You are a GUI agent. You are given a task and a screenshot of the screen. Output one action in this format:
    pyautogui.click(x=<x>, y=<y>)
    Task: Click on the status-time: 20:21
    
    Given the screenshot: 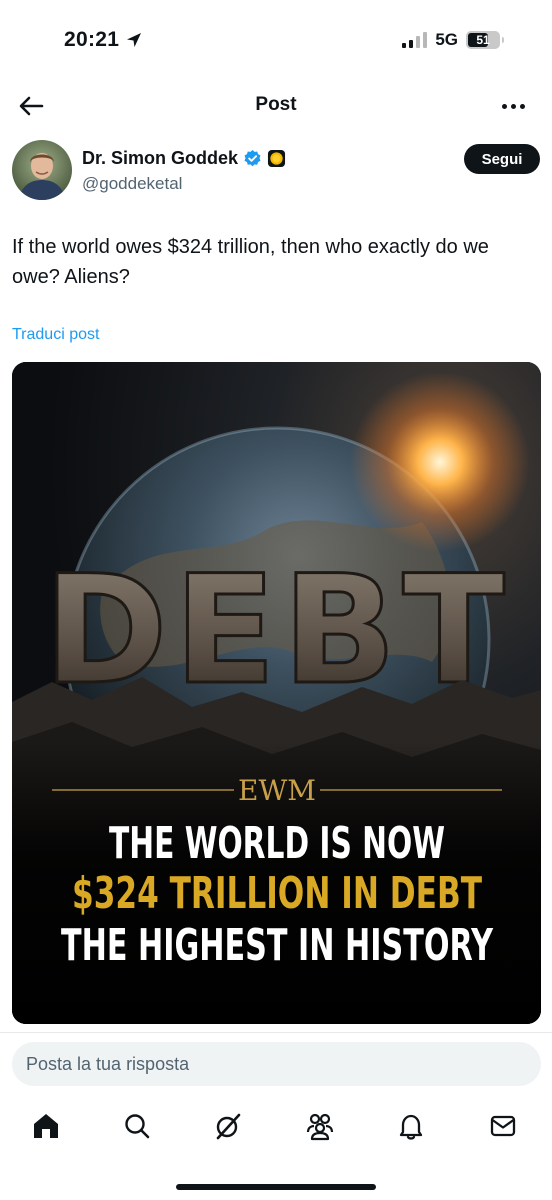 What is the action you would take?
    pyautogui.click(x=103, y=40)
    